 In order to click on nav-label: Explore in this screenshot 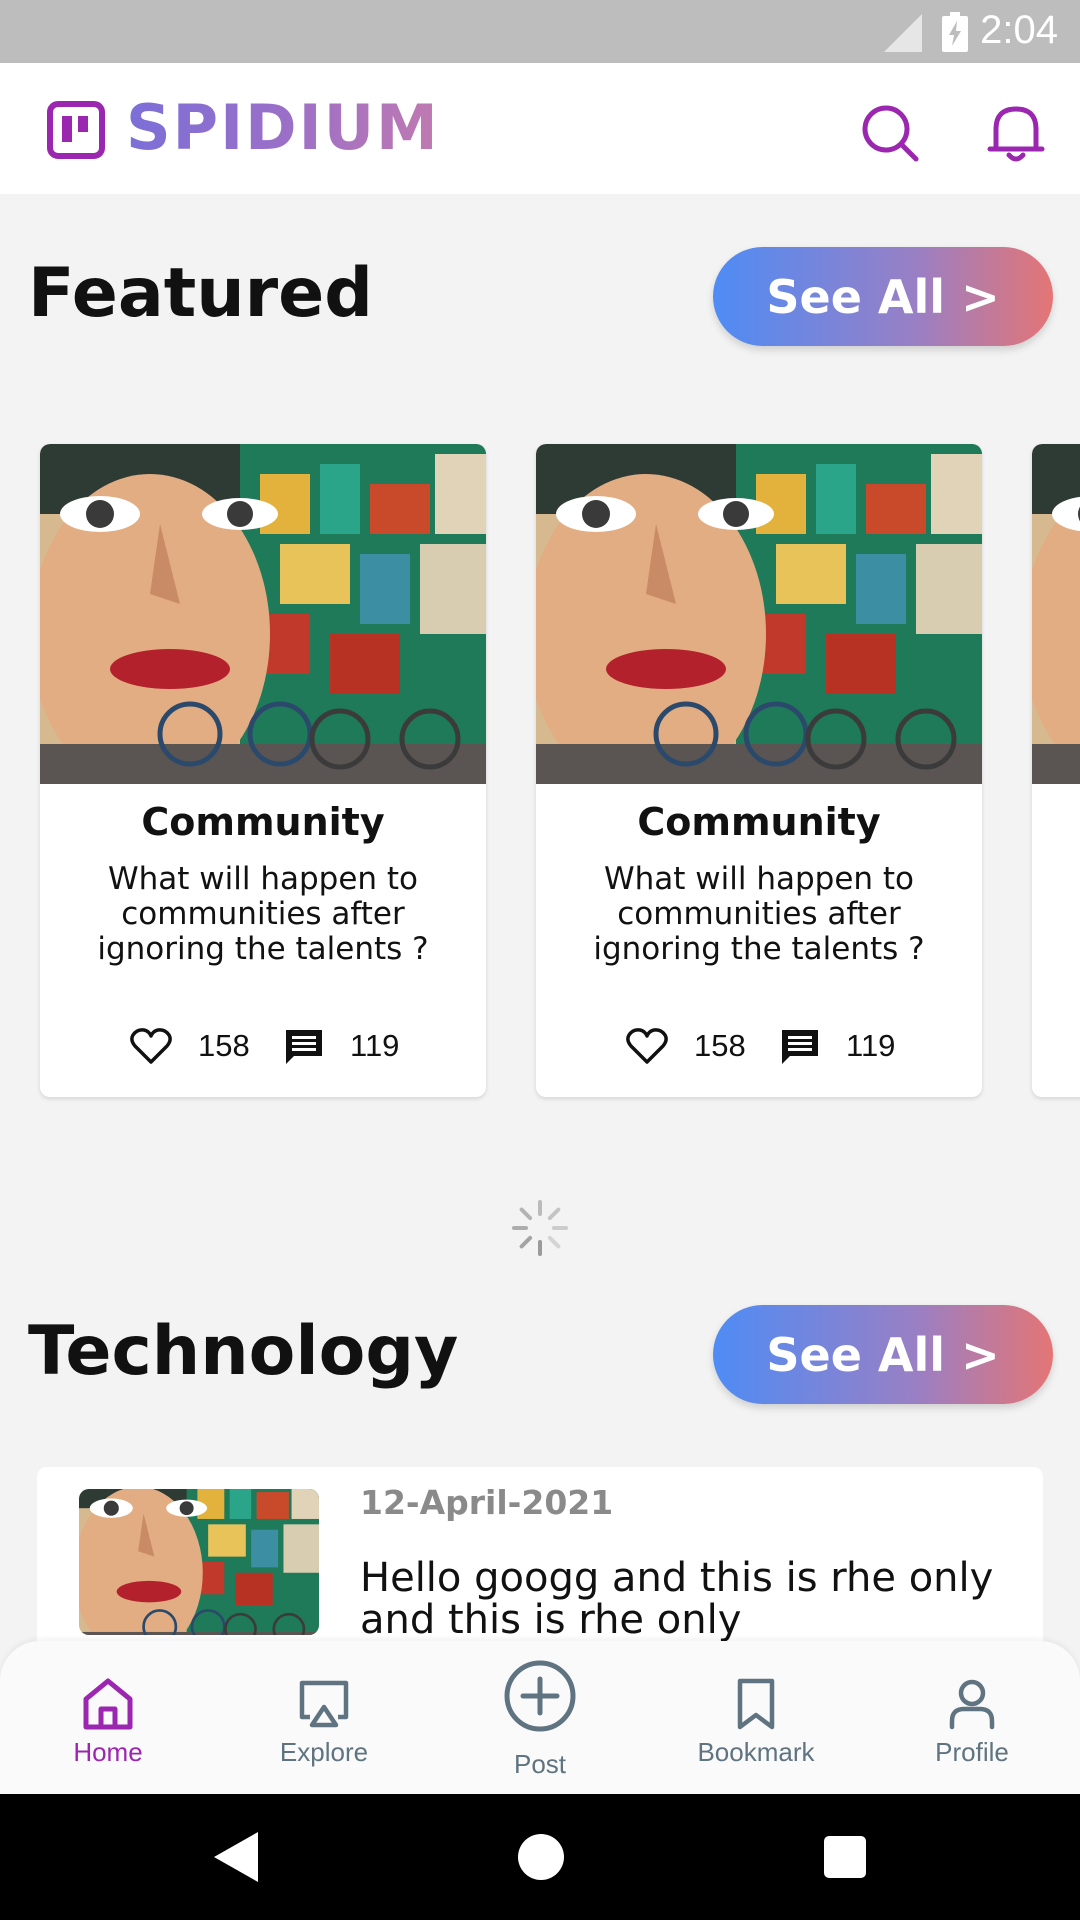, I will do `click(324, 1752)`.